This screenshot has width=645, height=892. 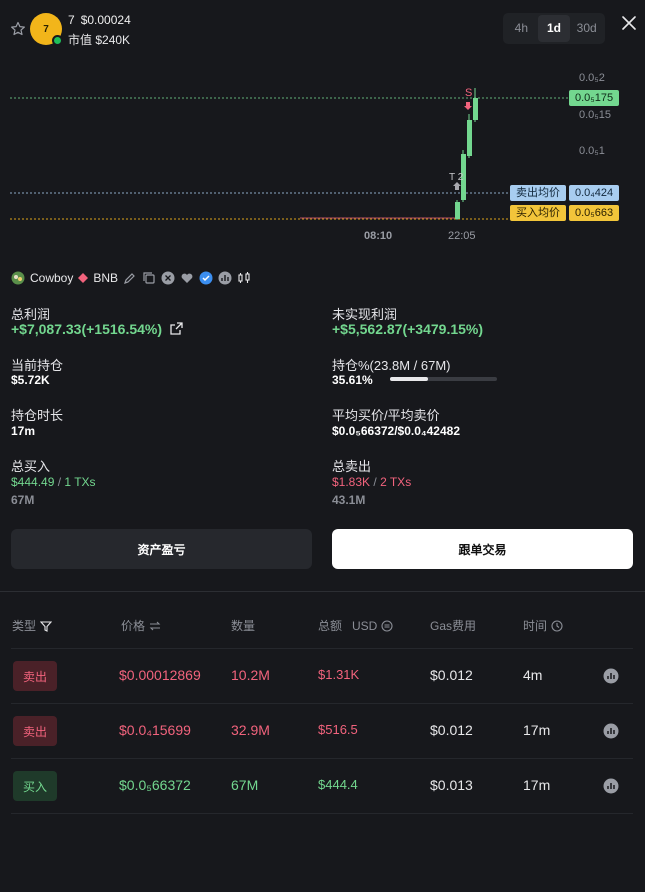 I want to click on header-time-label: 时间, so click(x=535, y=626).